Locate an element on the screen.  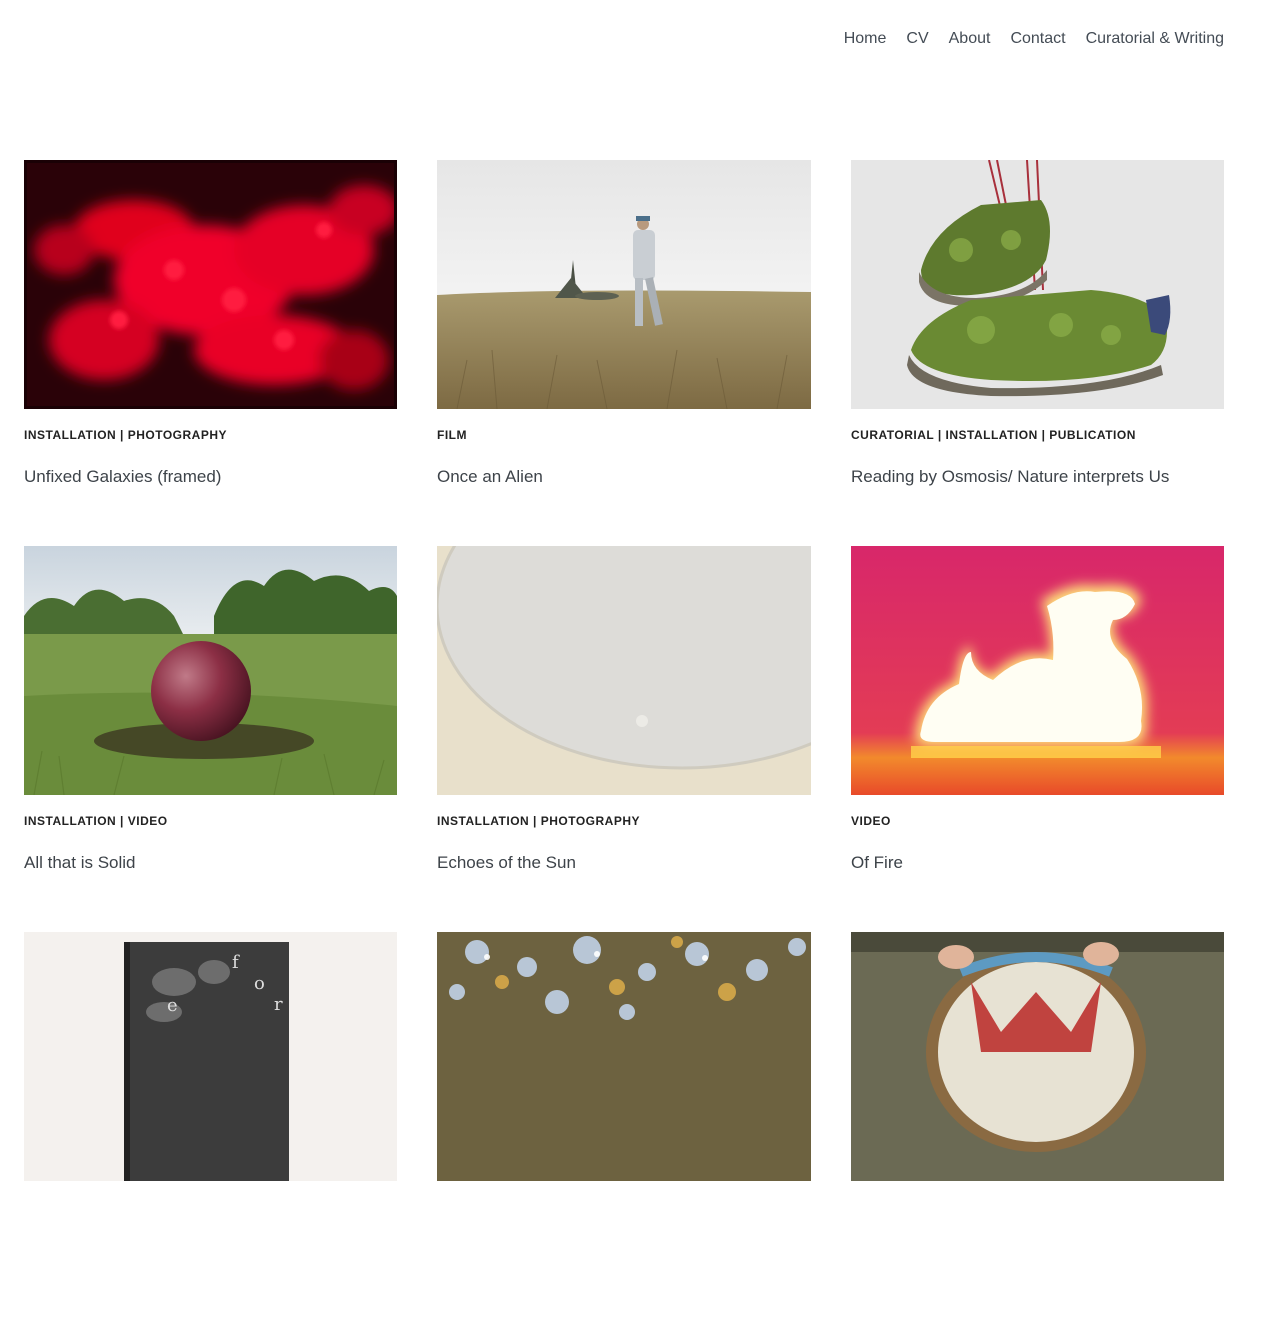
project-card: VIDEO Of Fire is located at coordinates (1037, 739).